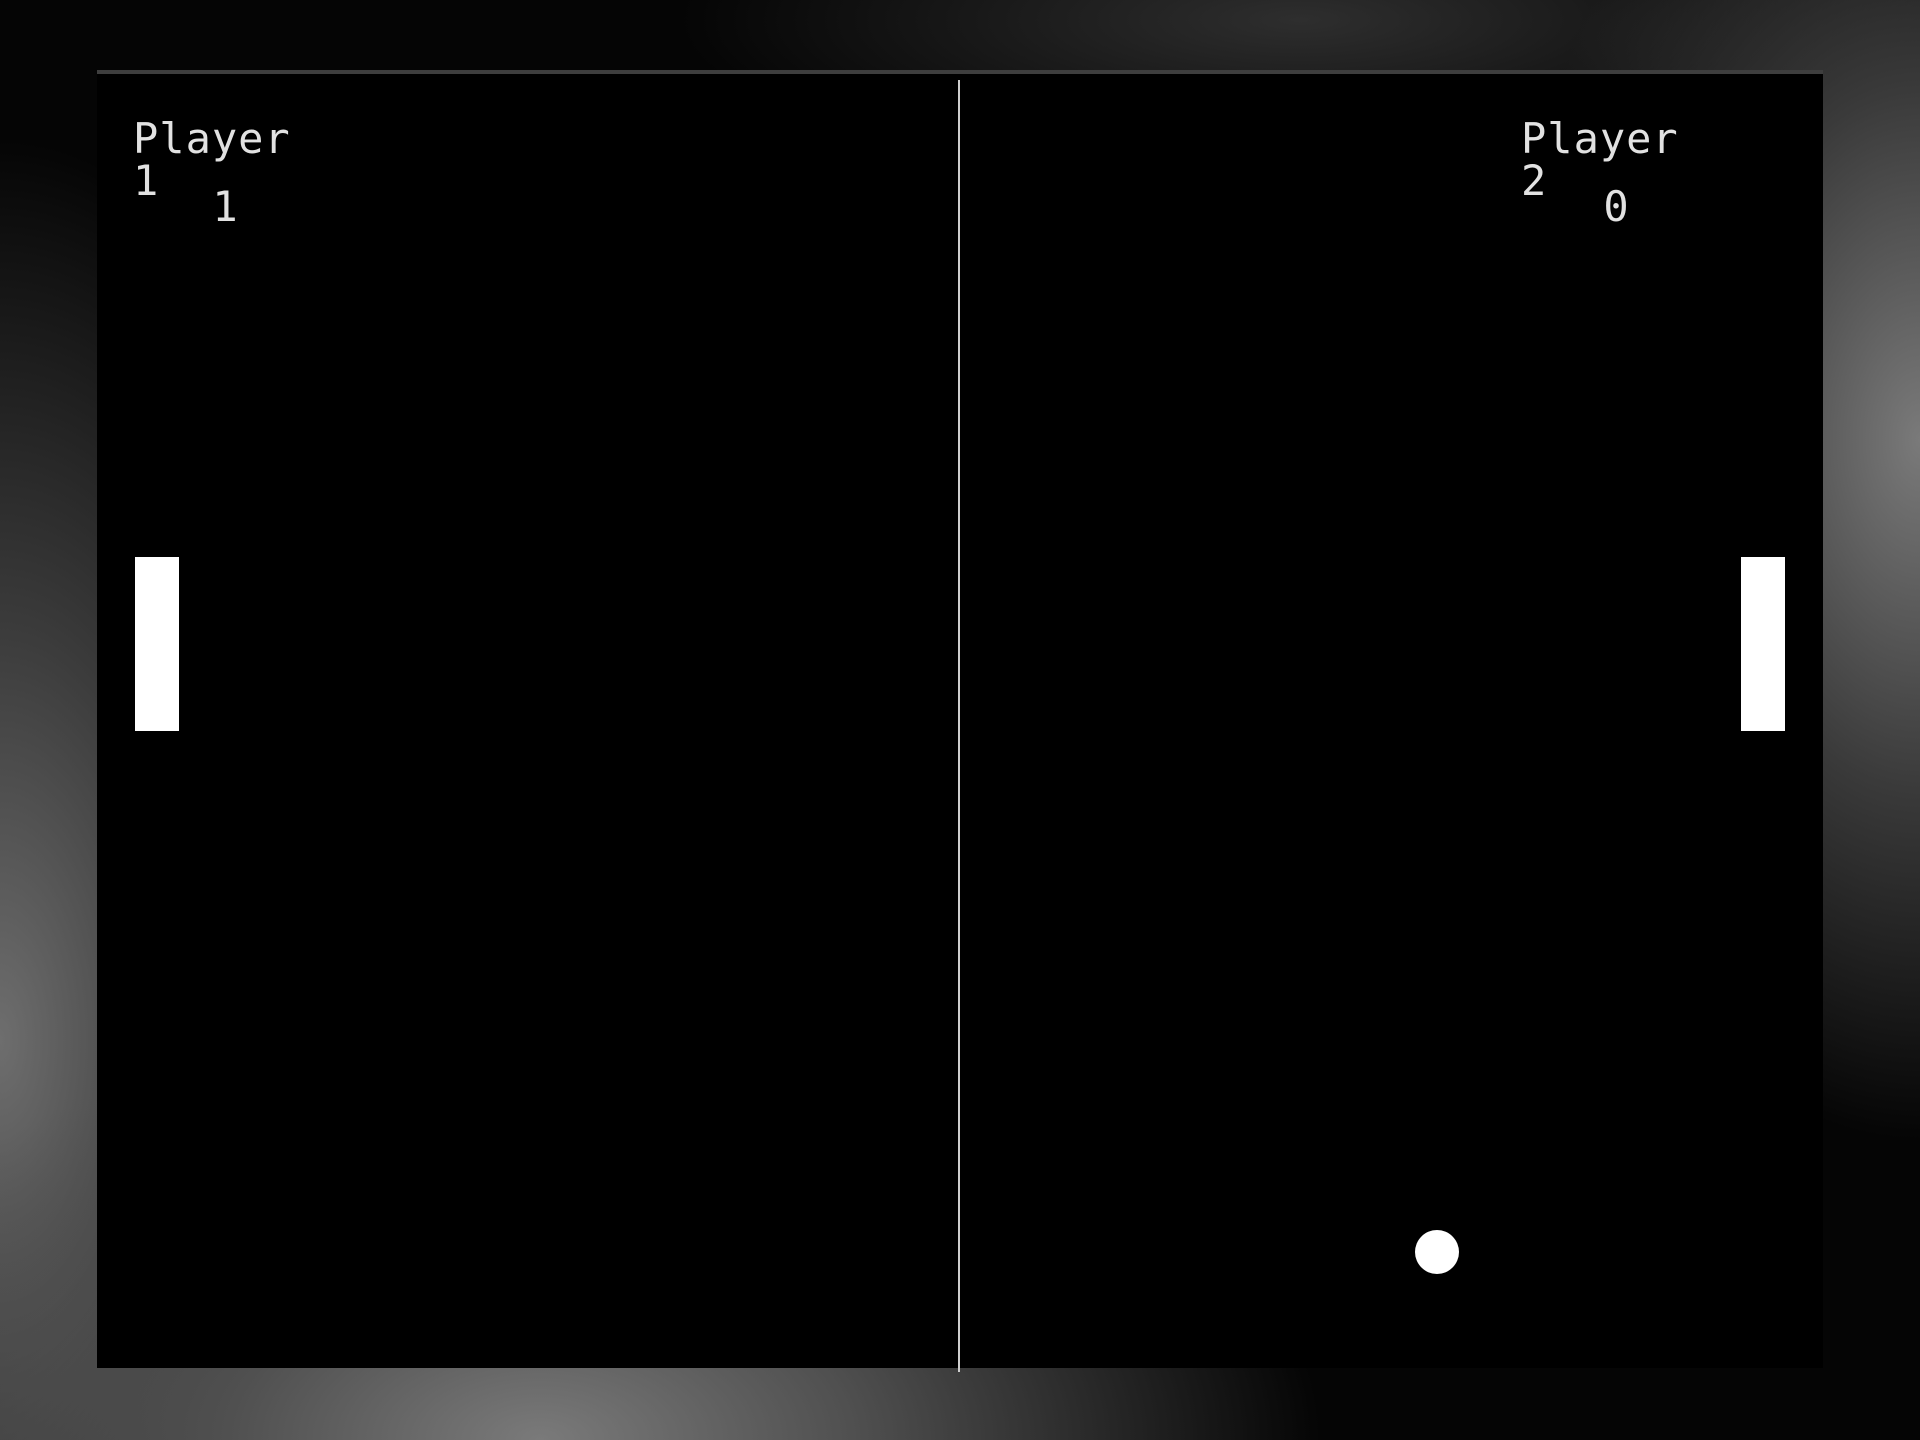 This screenshot has height=1440, width=1920. Describe the element at coordinates (1616, 206) in the screenshot. I see `player-2-score: 0` at that location.